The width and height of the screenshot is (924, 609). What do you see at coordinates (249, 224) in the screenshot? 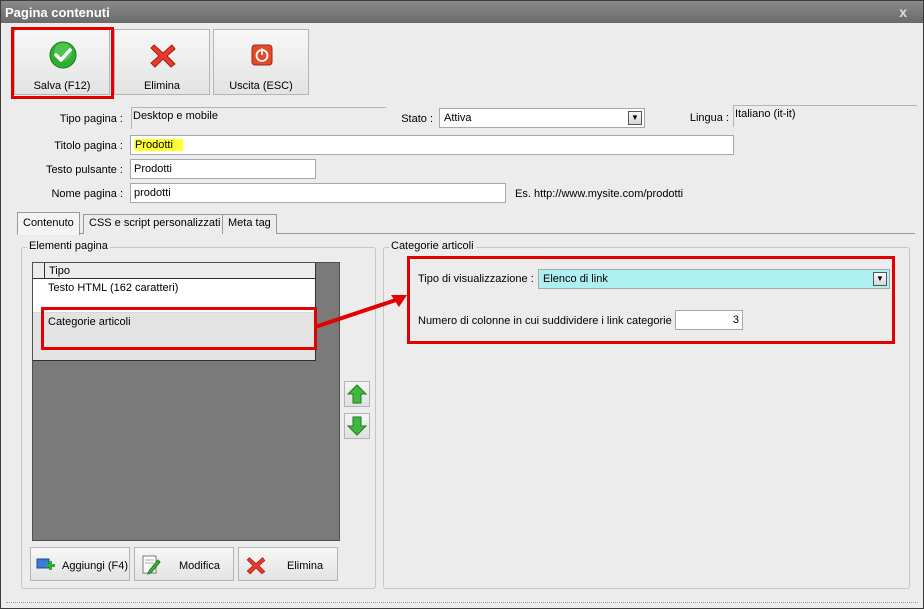
I see `tab-meta-tag: Meta tag` at bounding box center [249, 224].